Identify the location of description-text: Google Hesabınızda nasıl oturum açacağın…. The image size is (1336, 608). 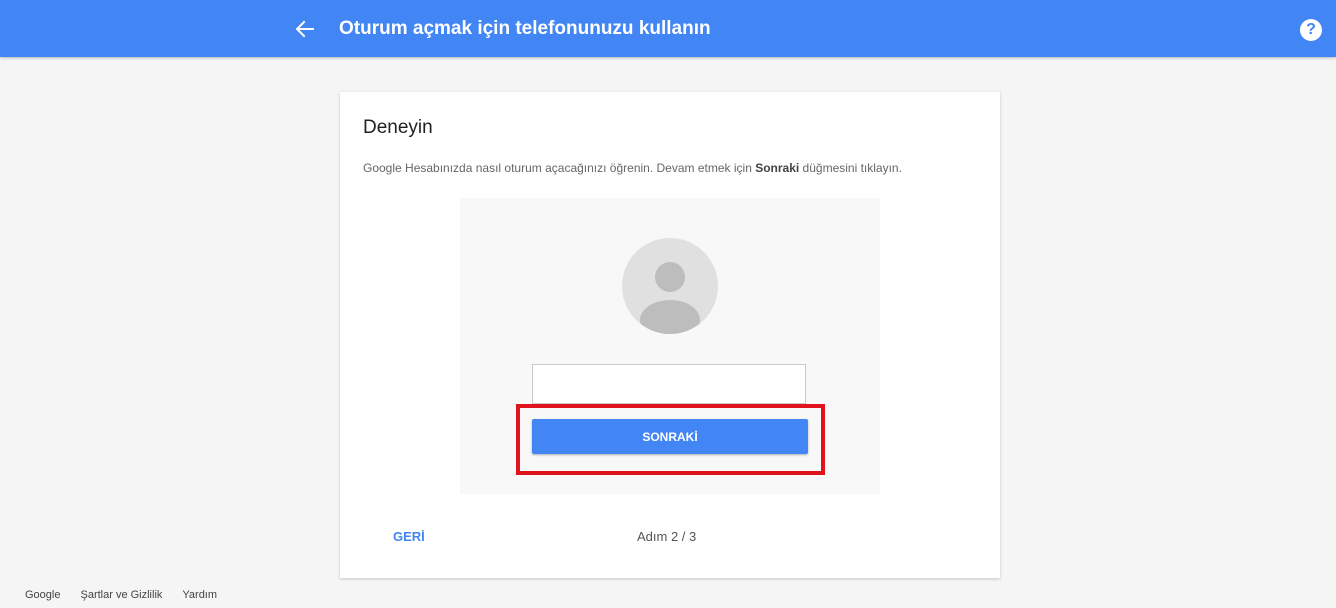
(559, 168).